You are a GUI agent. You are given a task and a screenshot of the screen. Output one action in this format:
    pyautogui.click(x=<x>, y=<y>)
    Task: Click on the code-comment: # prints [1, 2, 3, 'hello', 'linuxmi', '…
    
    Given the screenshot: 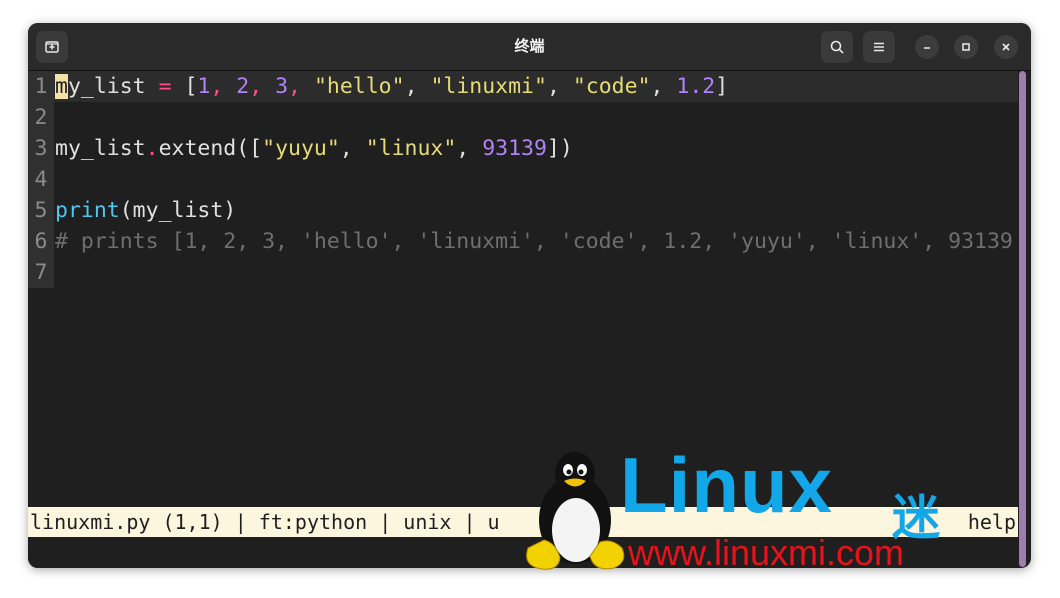 What is the action you would take?
    pyautogui.click(x=534, y=241)
    